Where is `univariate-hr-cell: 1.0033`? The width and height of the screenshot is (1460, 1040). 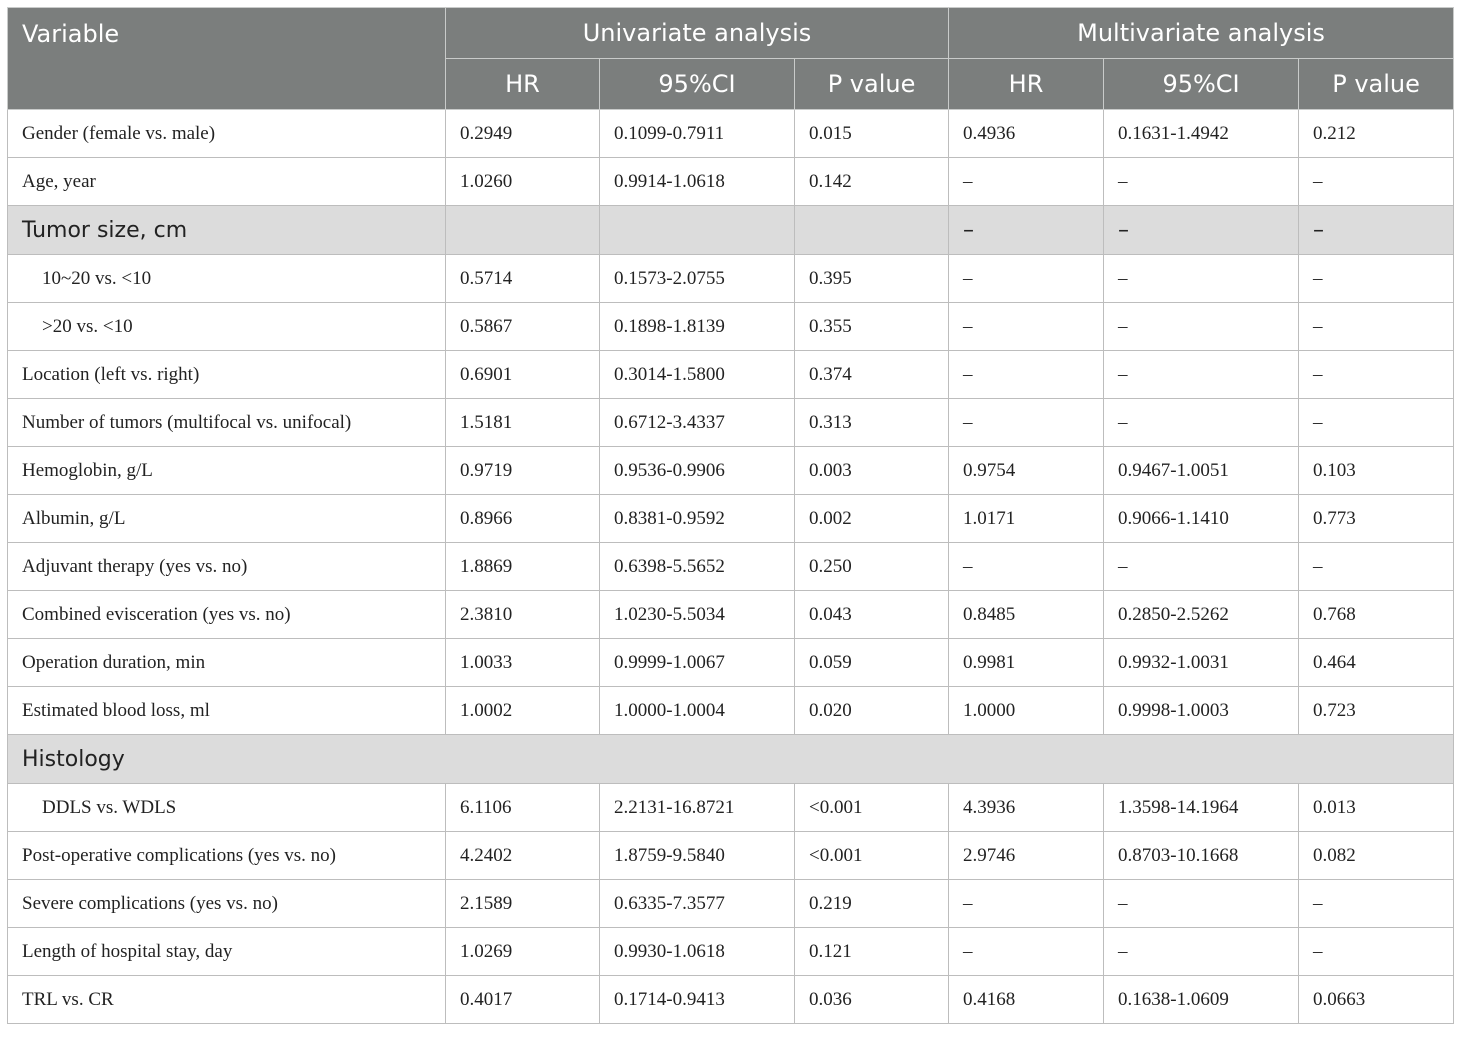
univariate-hr-cell: 1.0033 is located at coordinates (522, 662).